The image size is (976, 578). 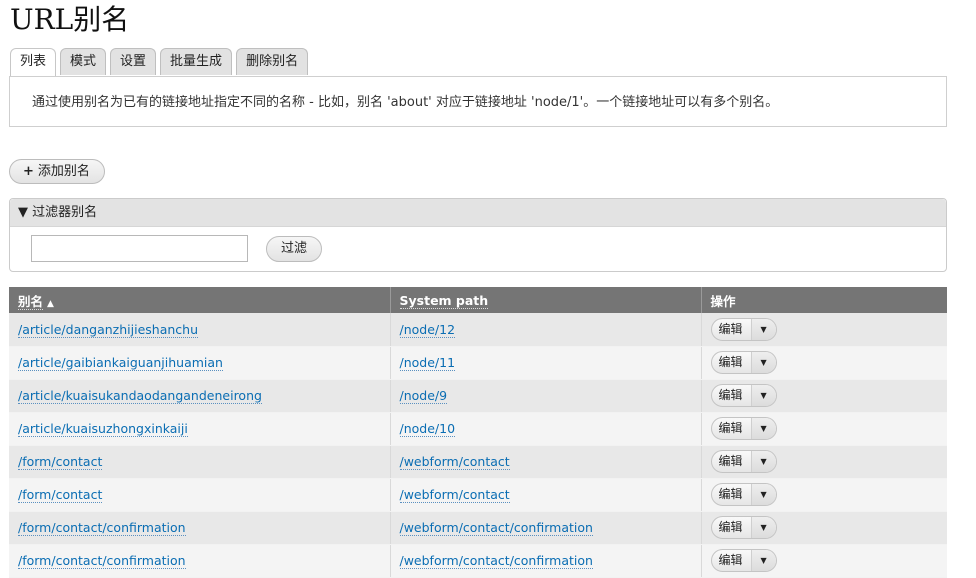 I want to click on tab-settings: 设置, so click(x=133, y=61).